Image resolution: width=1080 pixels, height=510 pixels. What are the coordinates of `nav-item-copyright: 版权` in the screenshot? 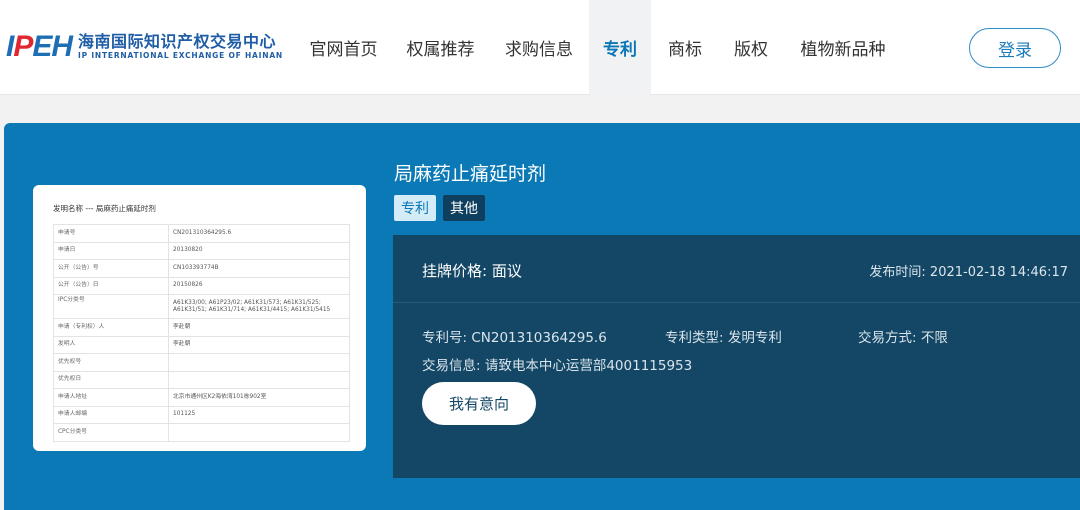 It's located at (751, 47).